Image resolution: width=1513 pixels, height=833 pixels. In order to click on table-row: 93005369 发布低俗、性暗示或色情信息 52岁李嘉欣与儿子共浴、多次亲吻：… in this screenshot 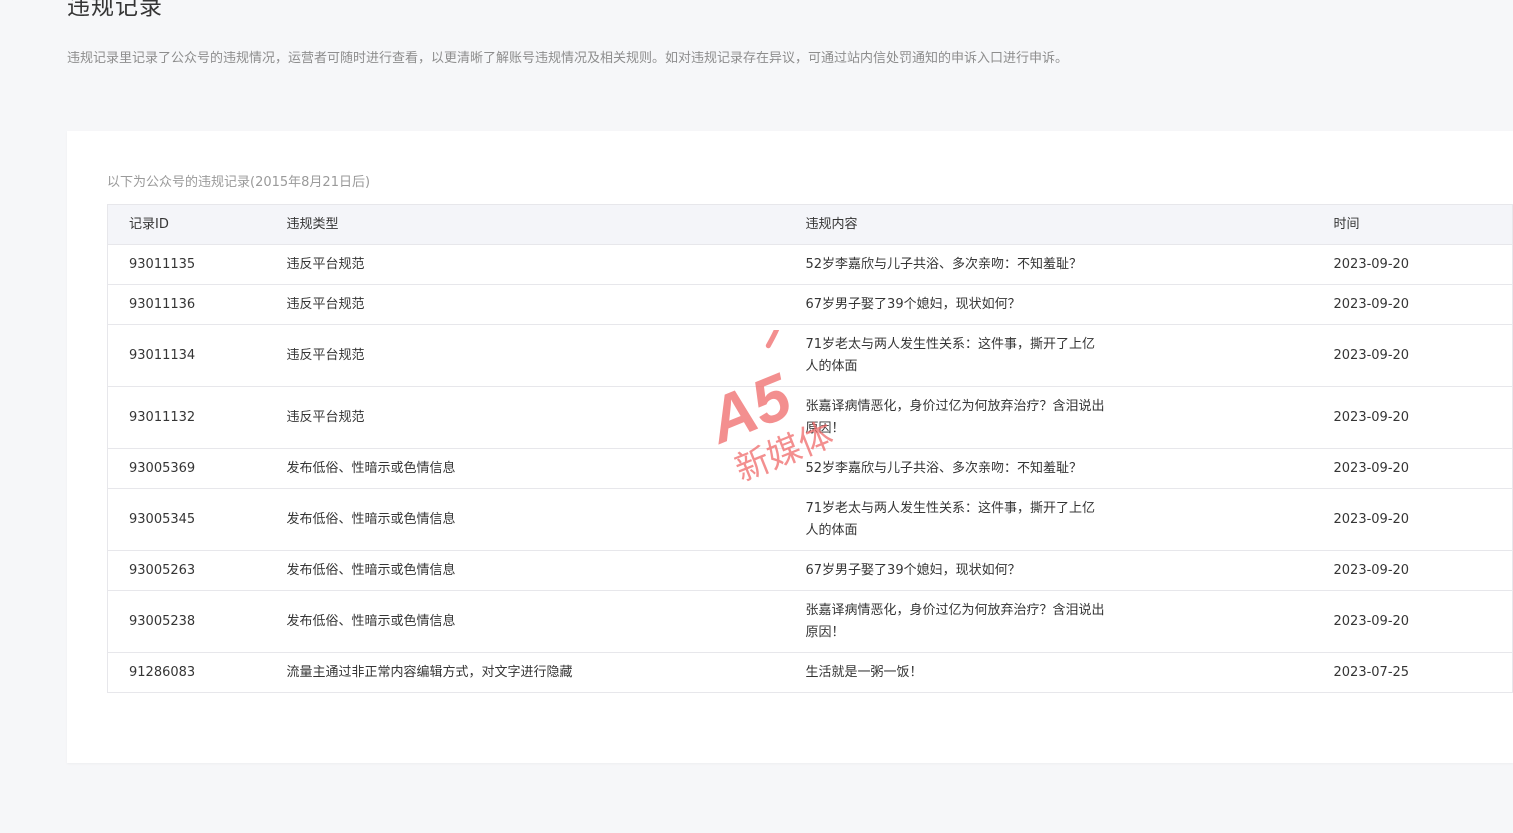, I will do `click(810, 468)`.